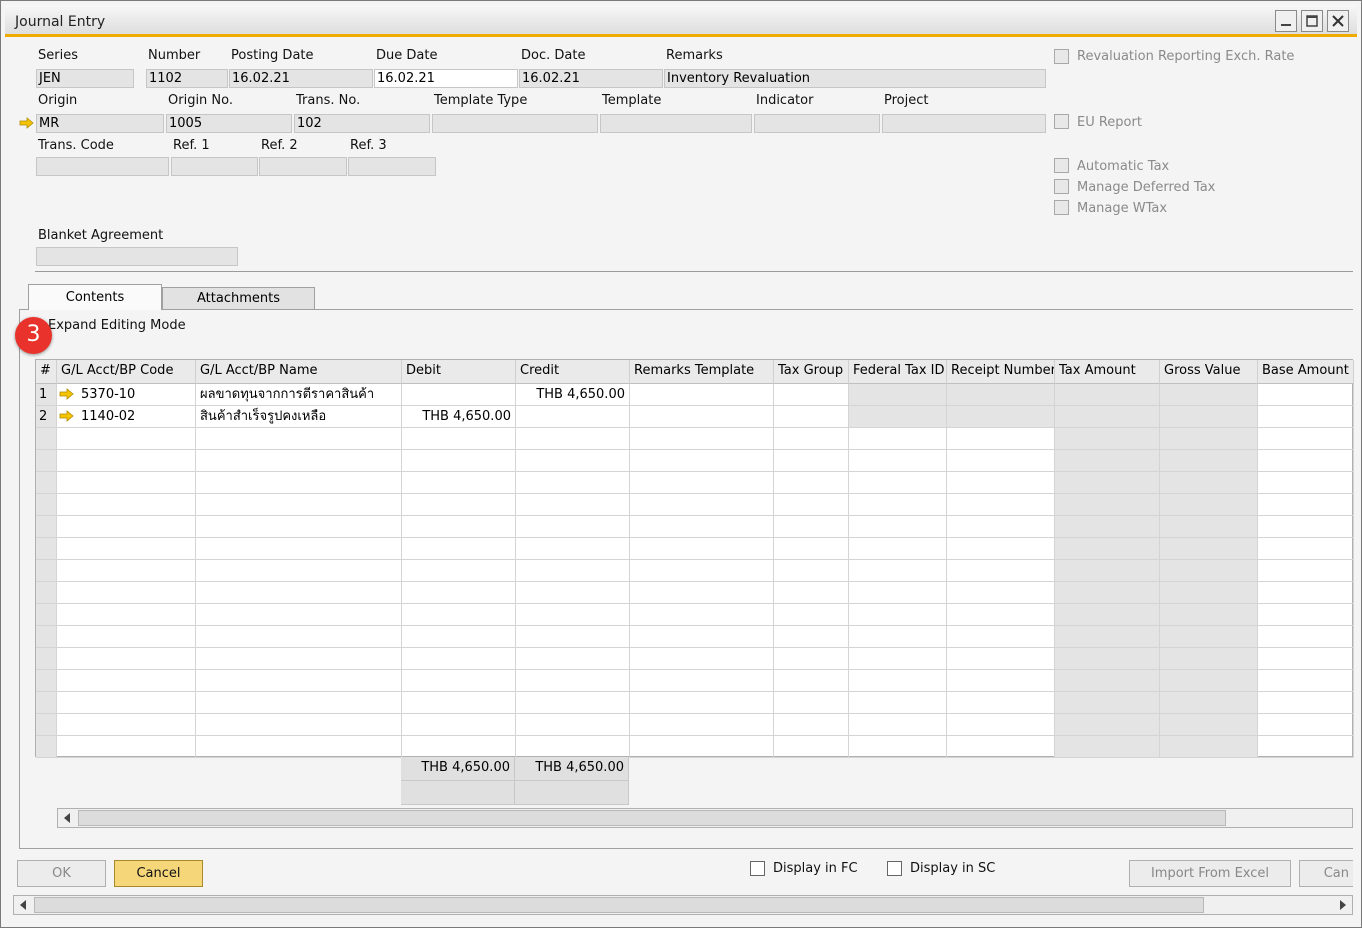  Describe the element at coordinates (676, 123) in the screenshot. I see `template-field` at that location.